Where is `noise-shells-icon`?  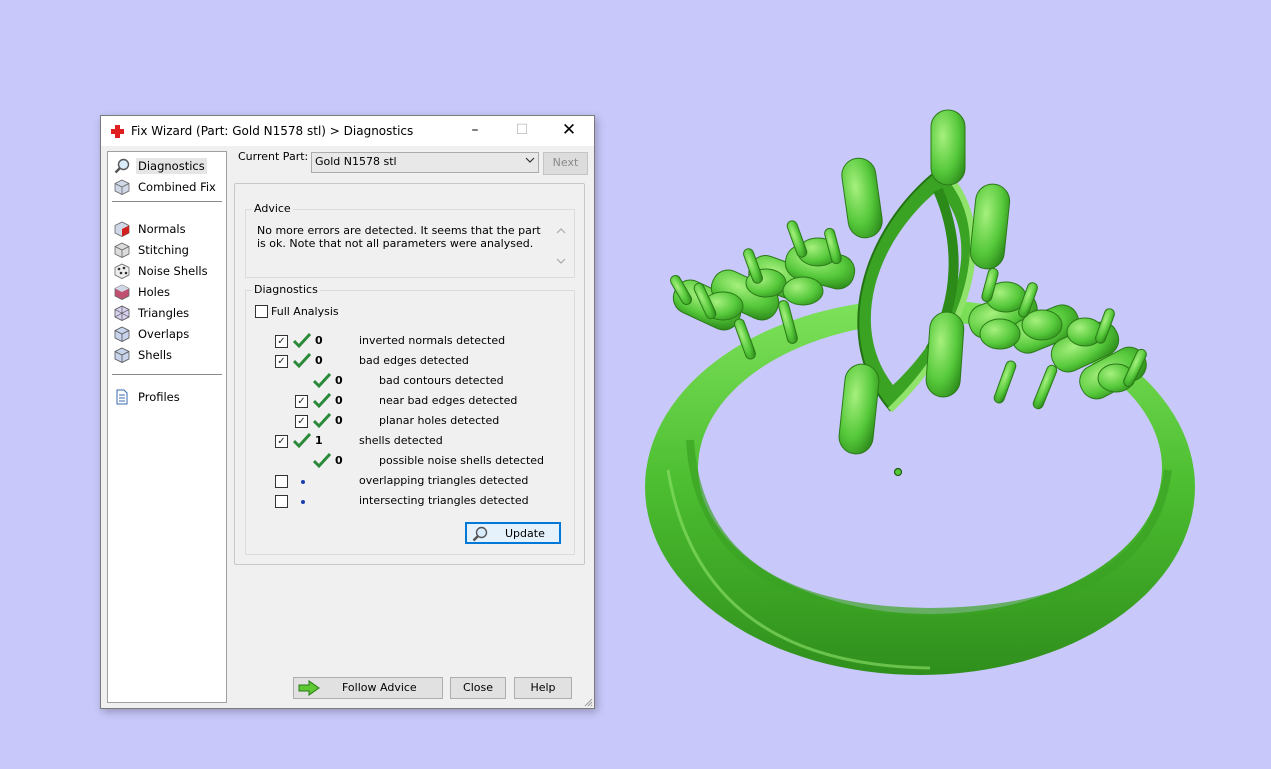
noise-shells-icon is located at coordinates (122, 271).